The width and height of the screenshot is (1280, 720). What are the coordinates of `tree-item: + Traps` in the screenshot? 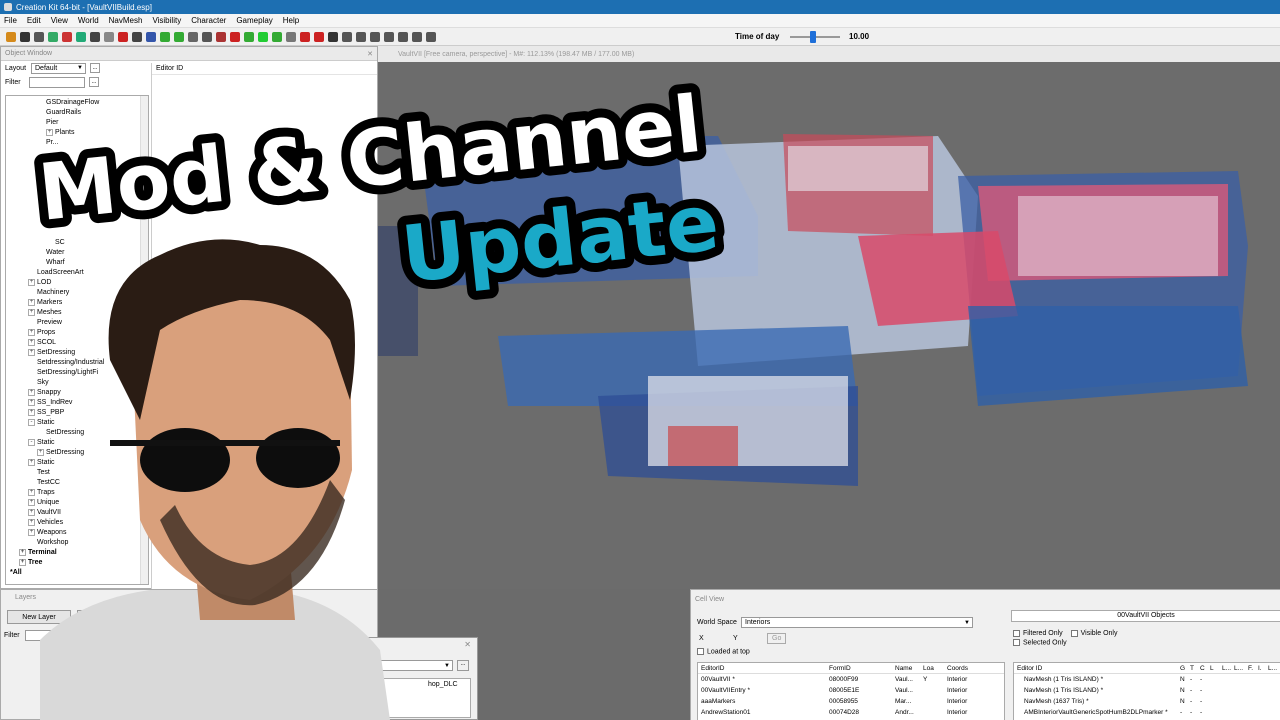 It's located at (77, 492).